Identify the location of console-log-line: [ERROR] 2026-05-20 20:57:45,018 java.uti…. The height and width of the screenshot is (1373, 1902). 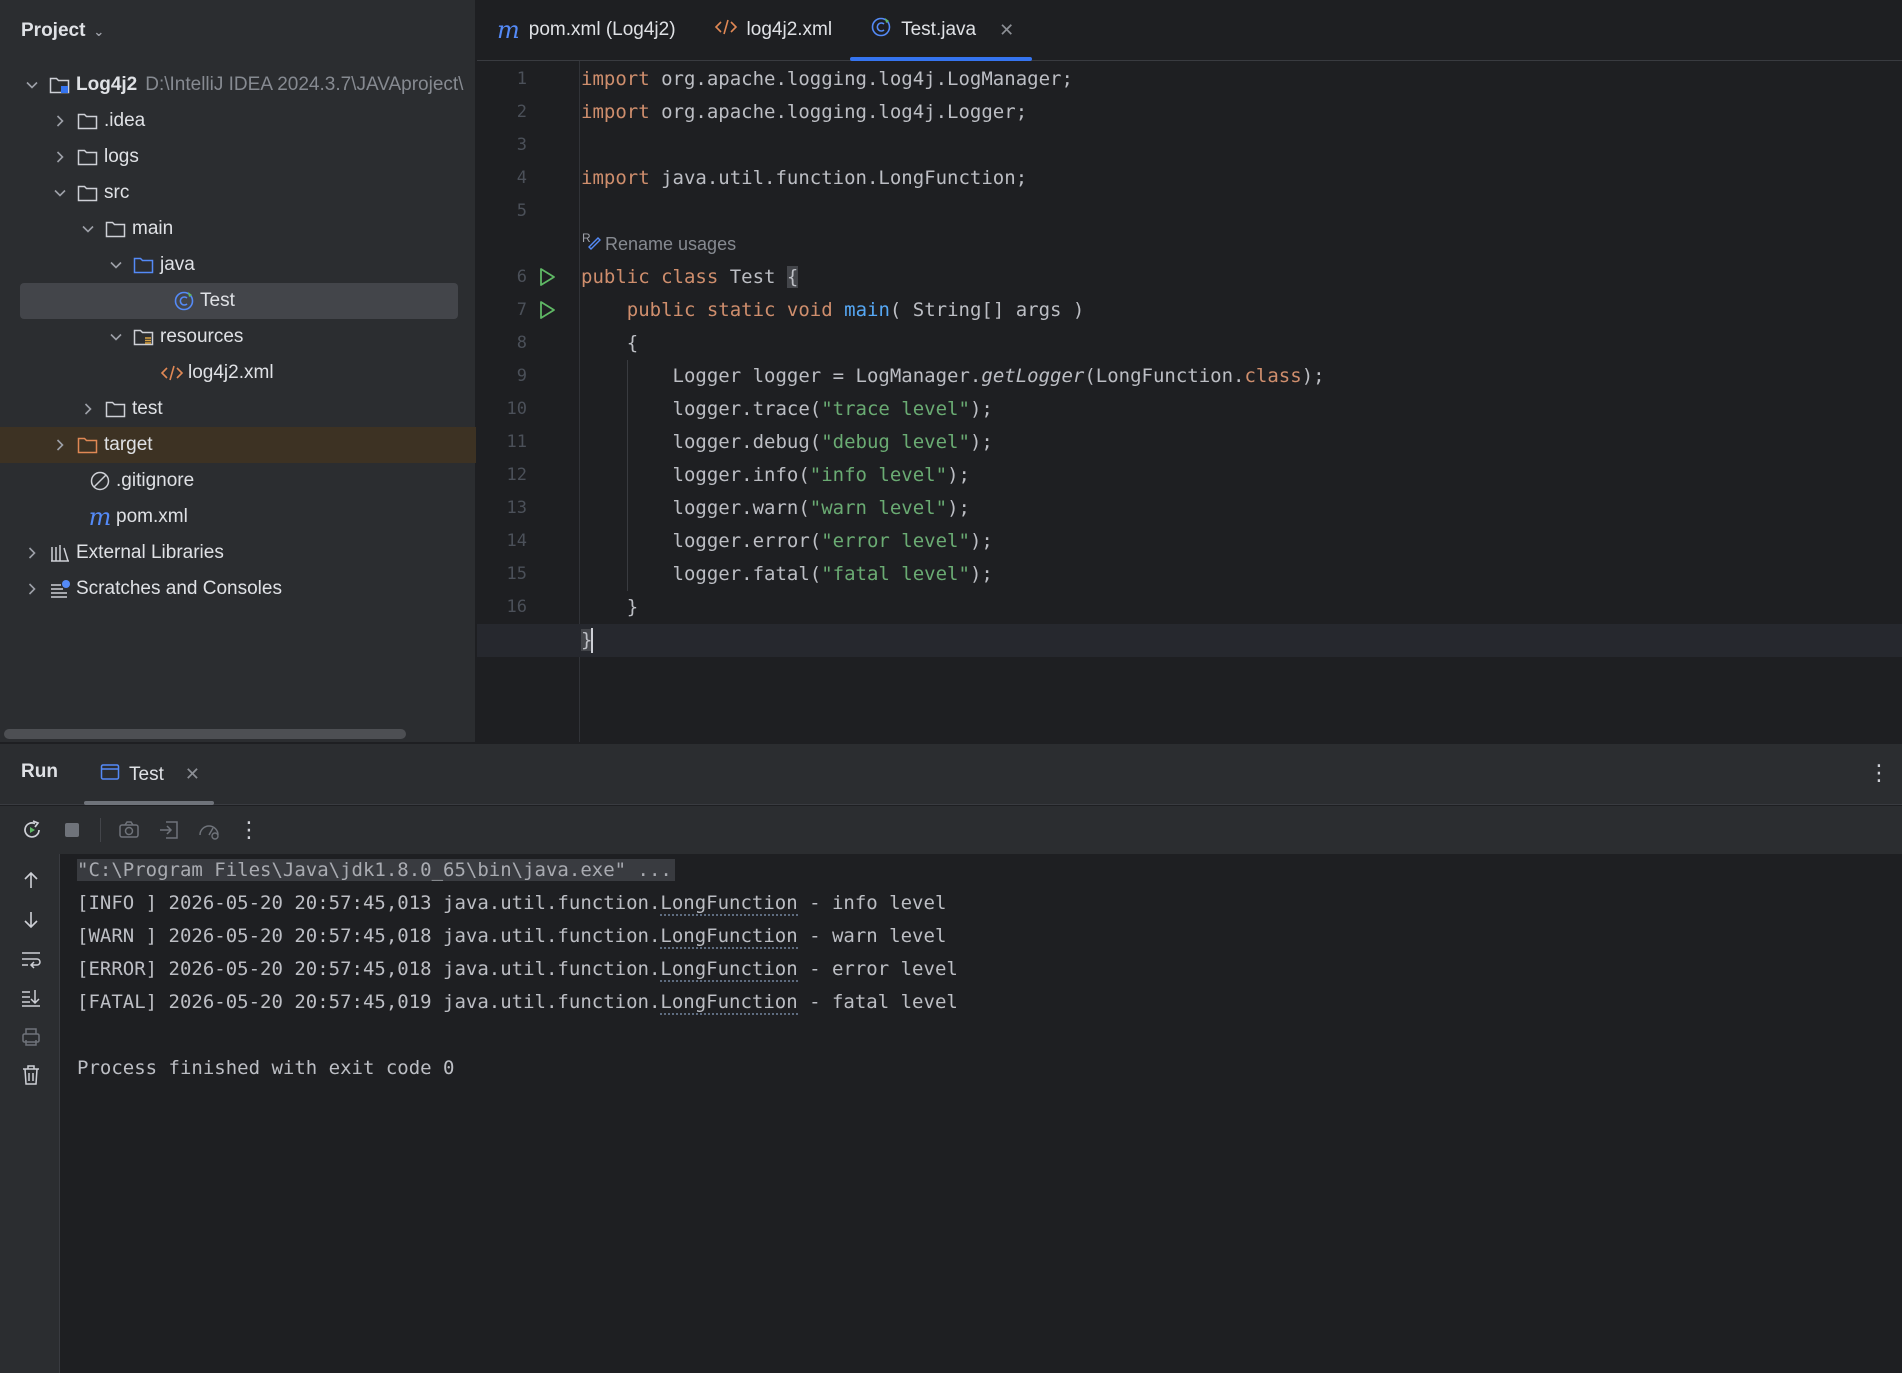
(517, 969).